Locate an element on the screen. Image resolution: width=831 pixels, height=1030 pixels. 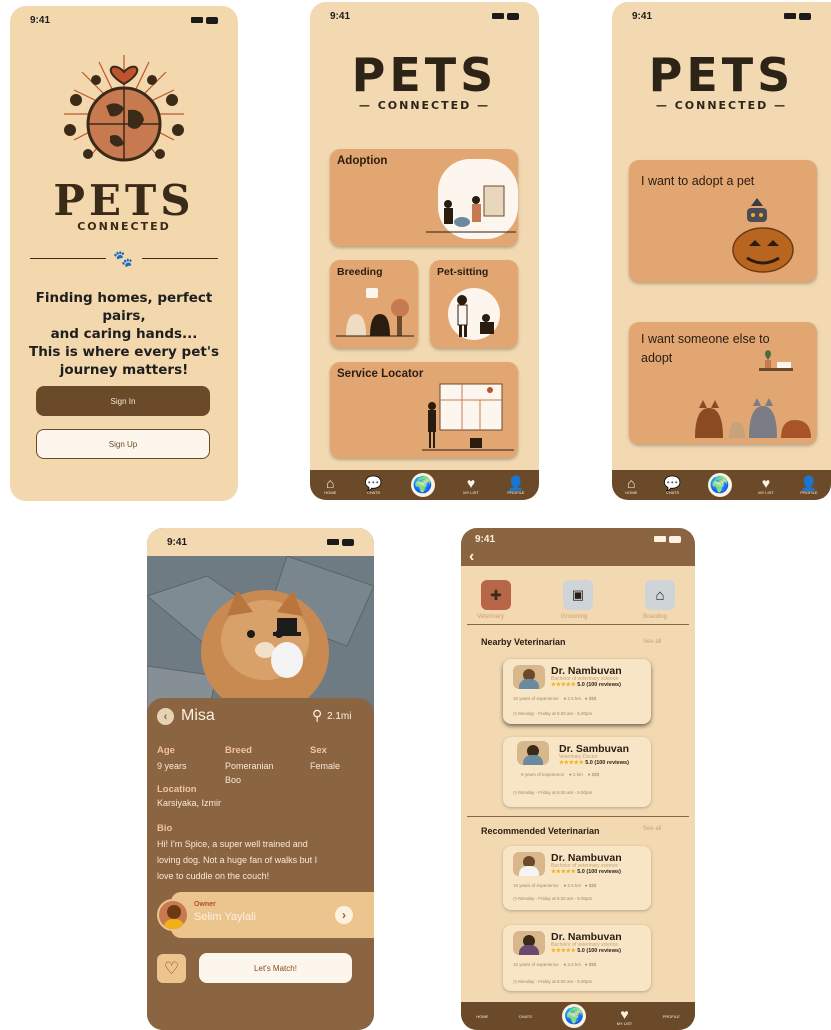
nav-profile: PROFILE is located at coordinates (671, 1016).